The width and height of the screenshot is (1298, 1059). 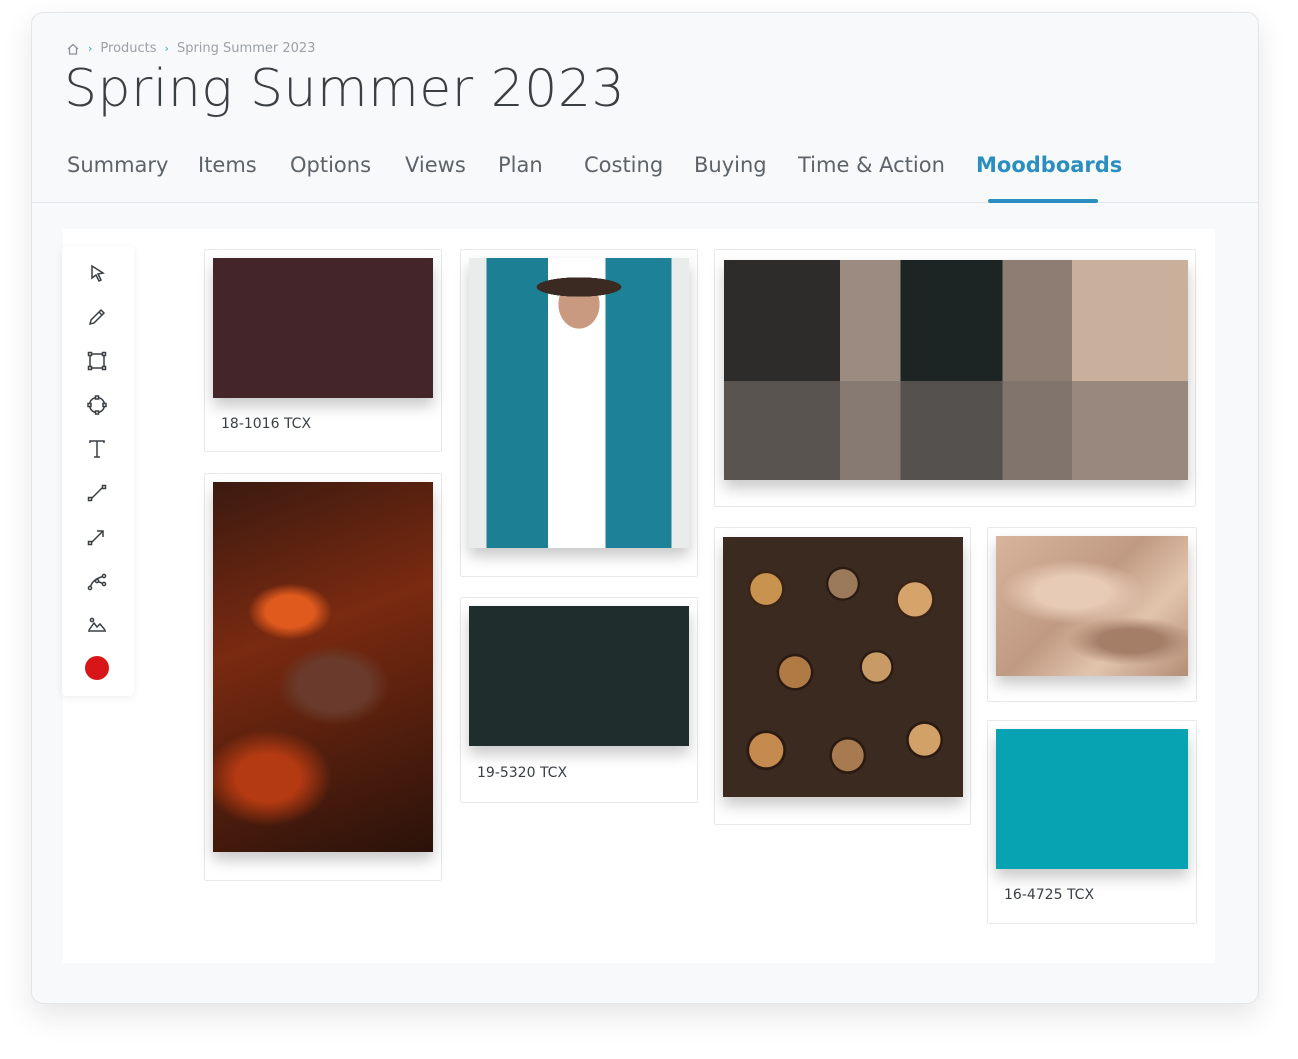 What do you see at coordinates (117, 165) in the screenshot?
I see `tab-summary: Summary` at bounding box center [117, 165].